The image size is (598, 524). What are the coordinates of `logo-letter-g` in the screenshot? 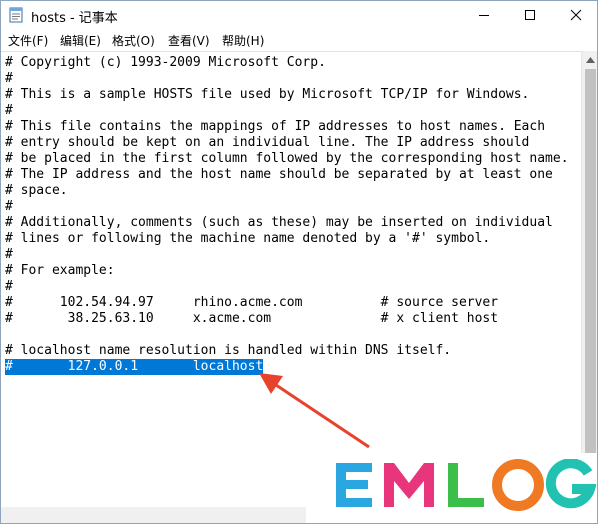 It's located at (570, 484).